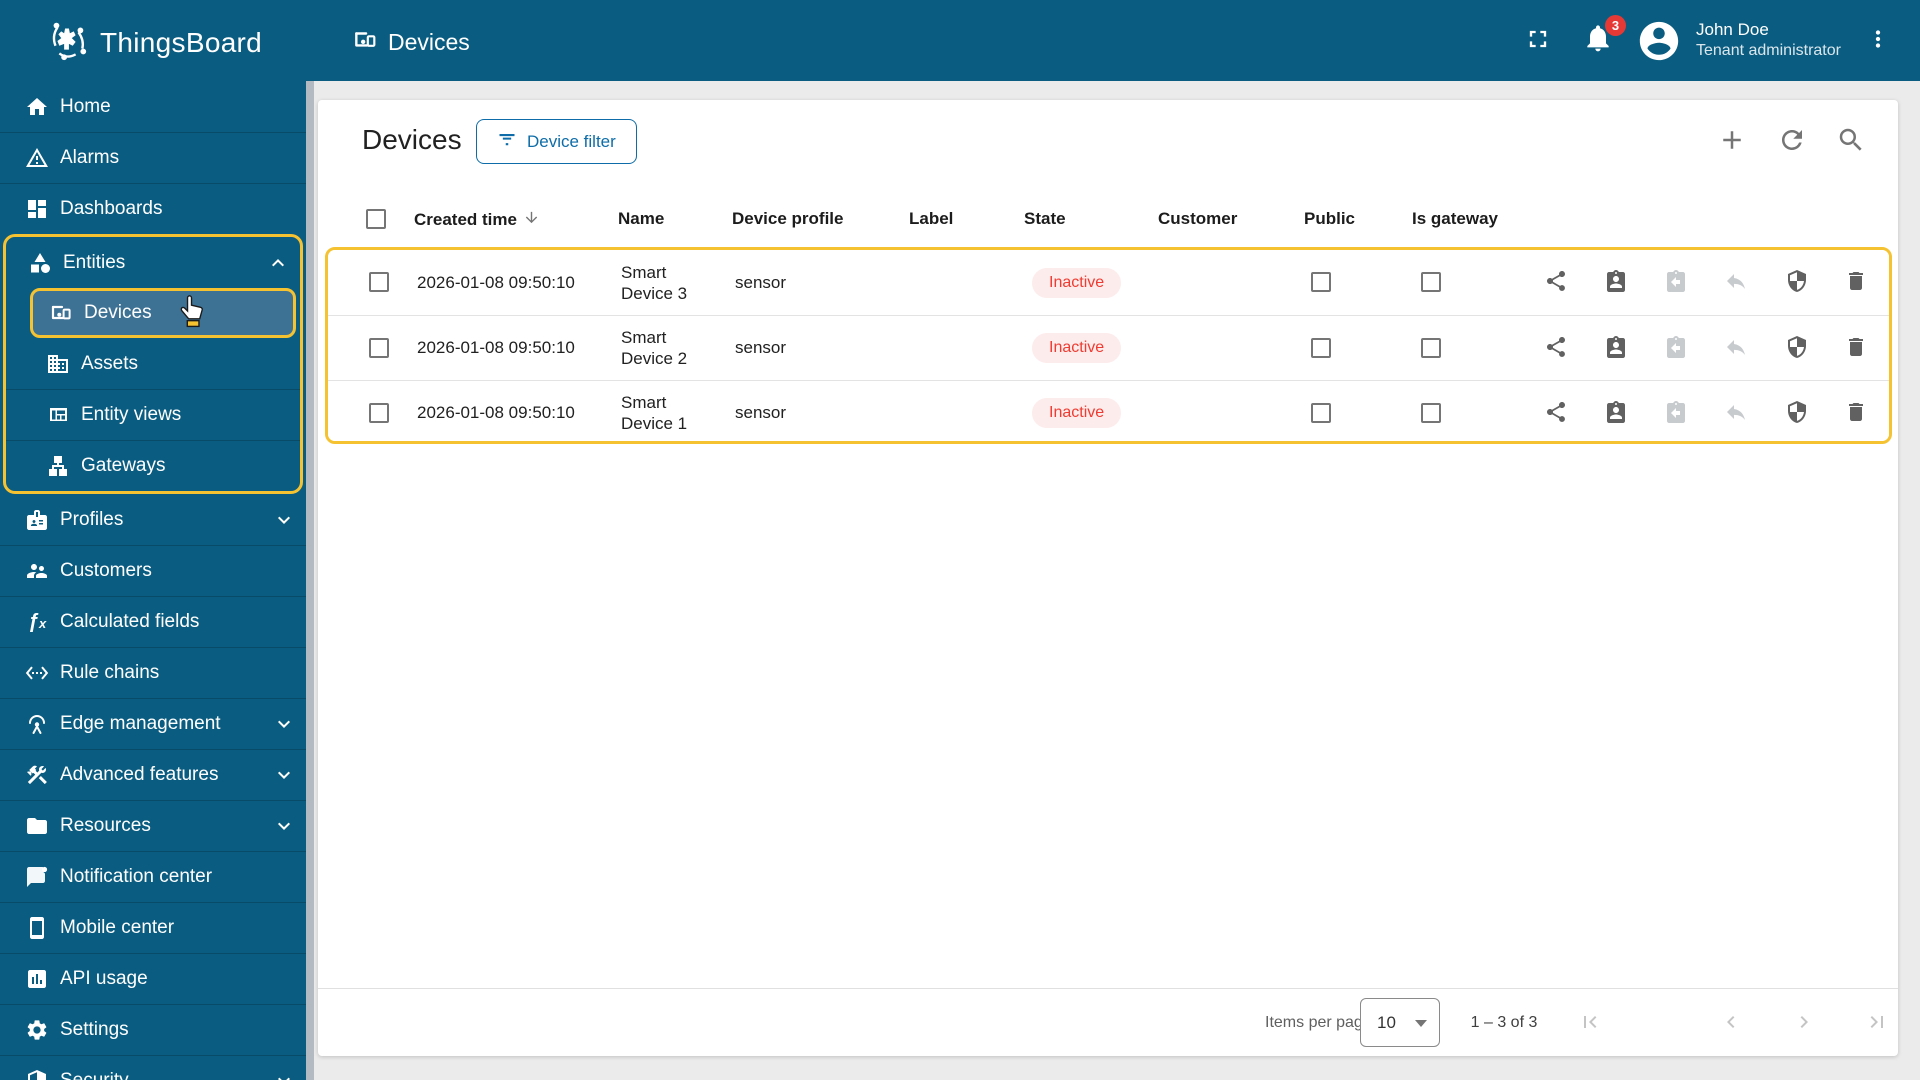  Describe the element at coordinates (140, 723) in the screenshot. I see `sidebar-item-label: Edge management` at that location.